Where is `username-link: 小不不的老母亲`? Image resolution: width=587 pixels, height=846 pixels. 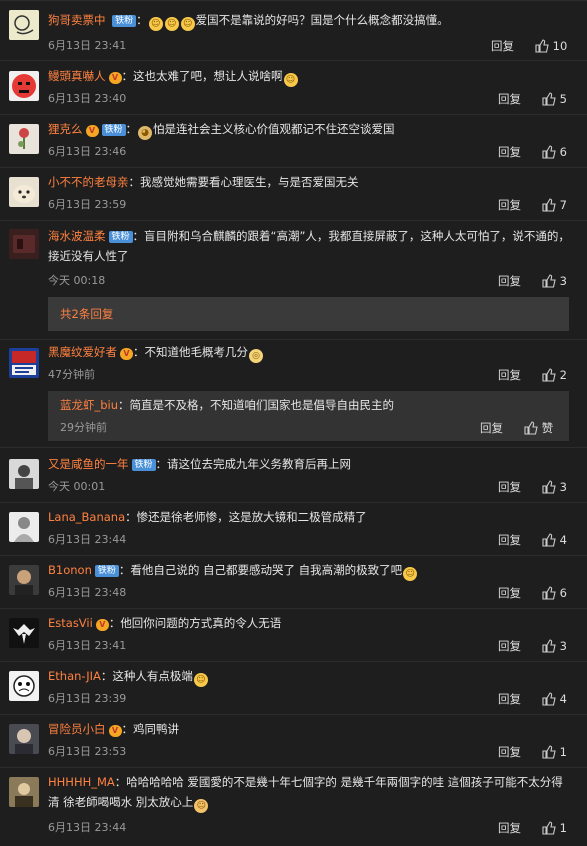
username-link: 小不不的老母亲 is located at coordinates (88, 182).